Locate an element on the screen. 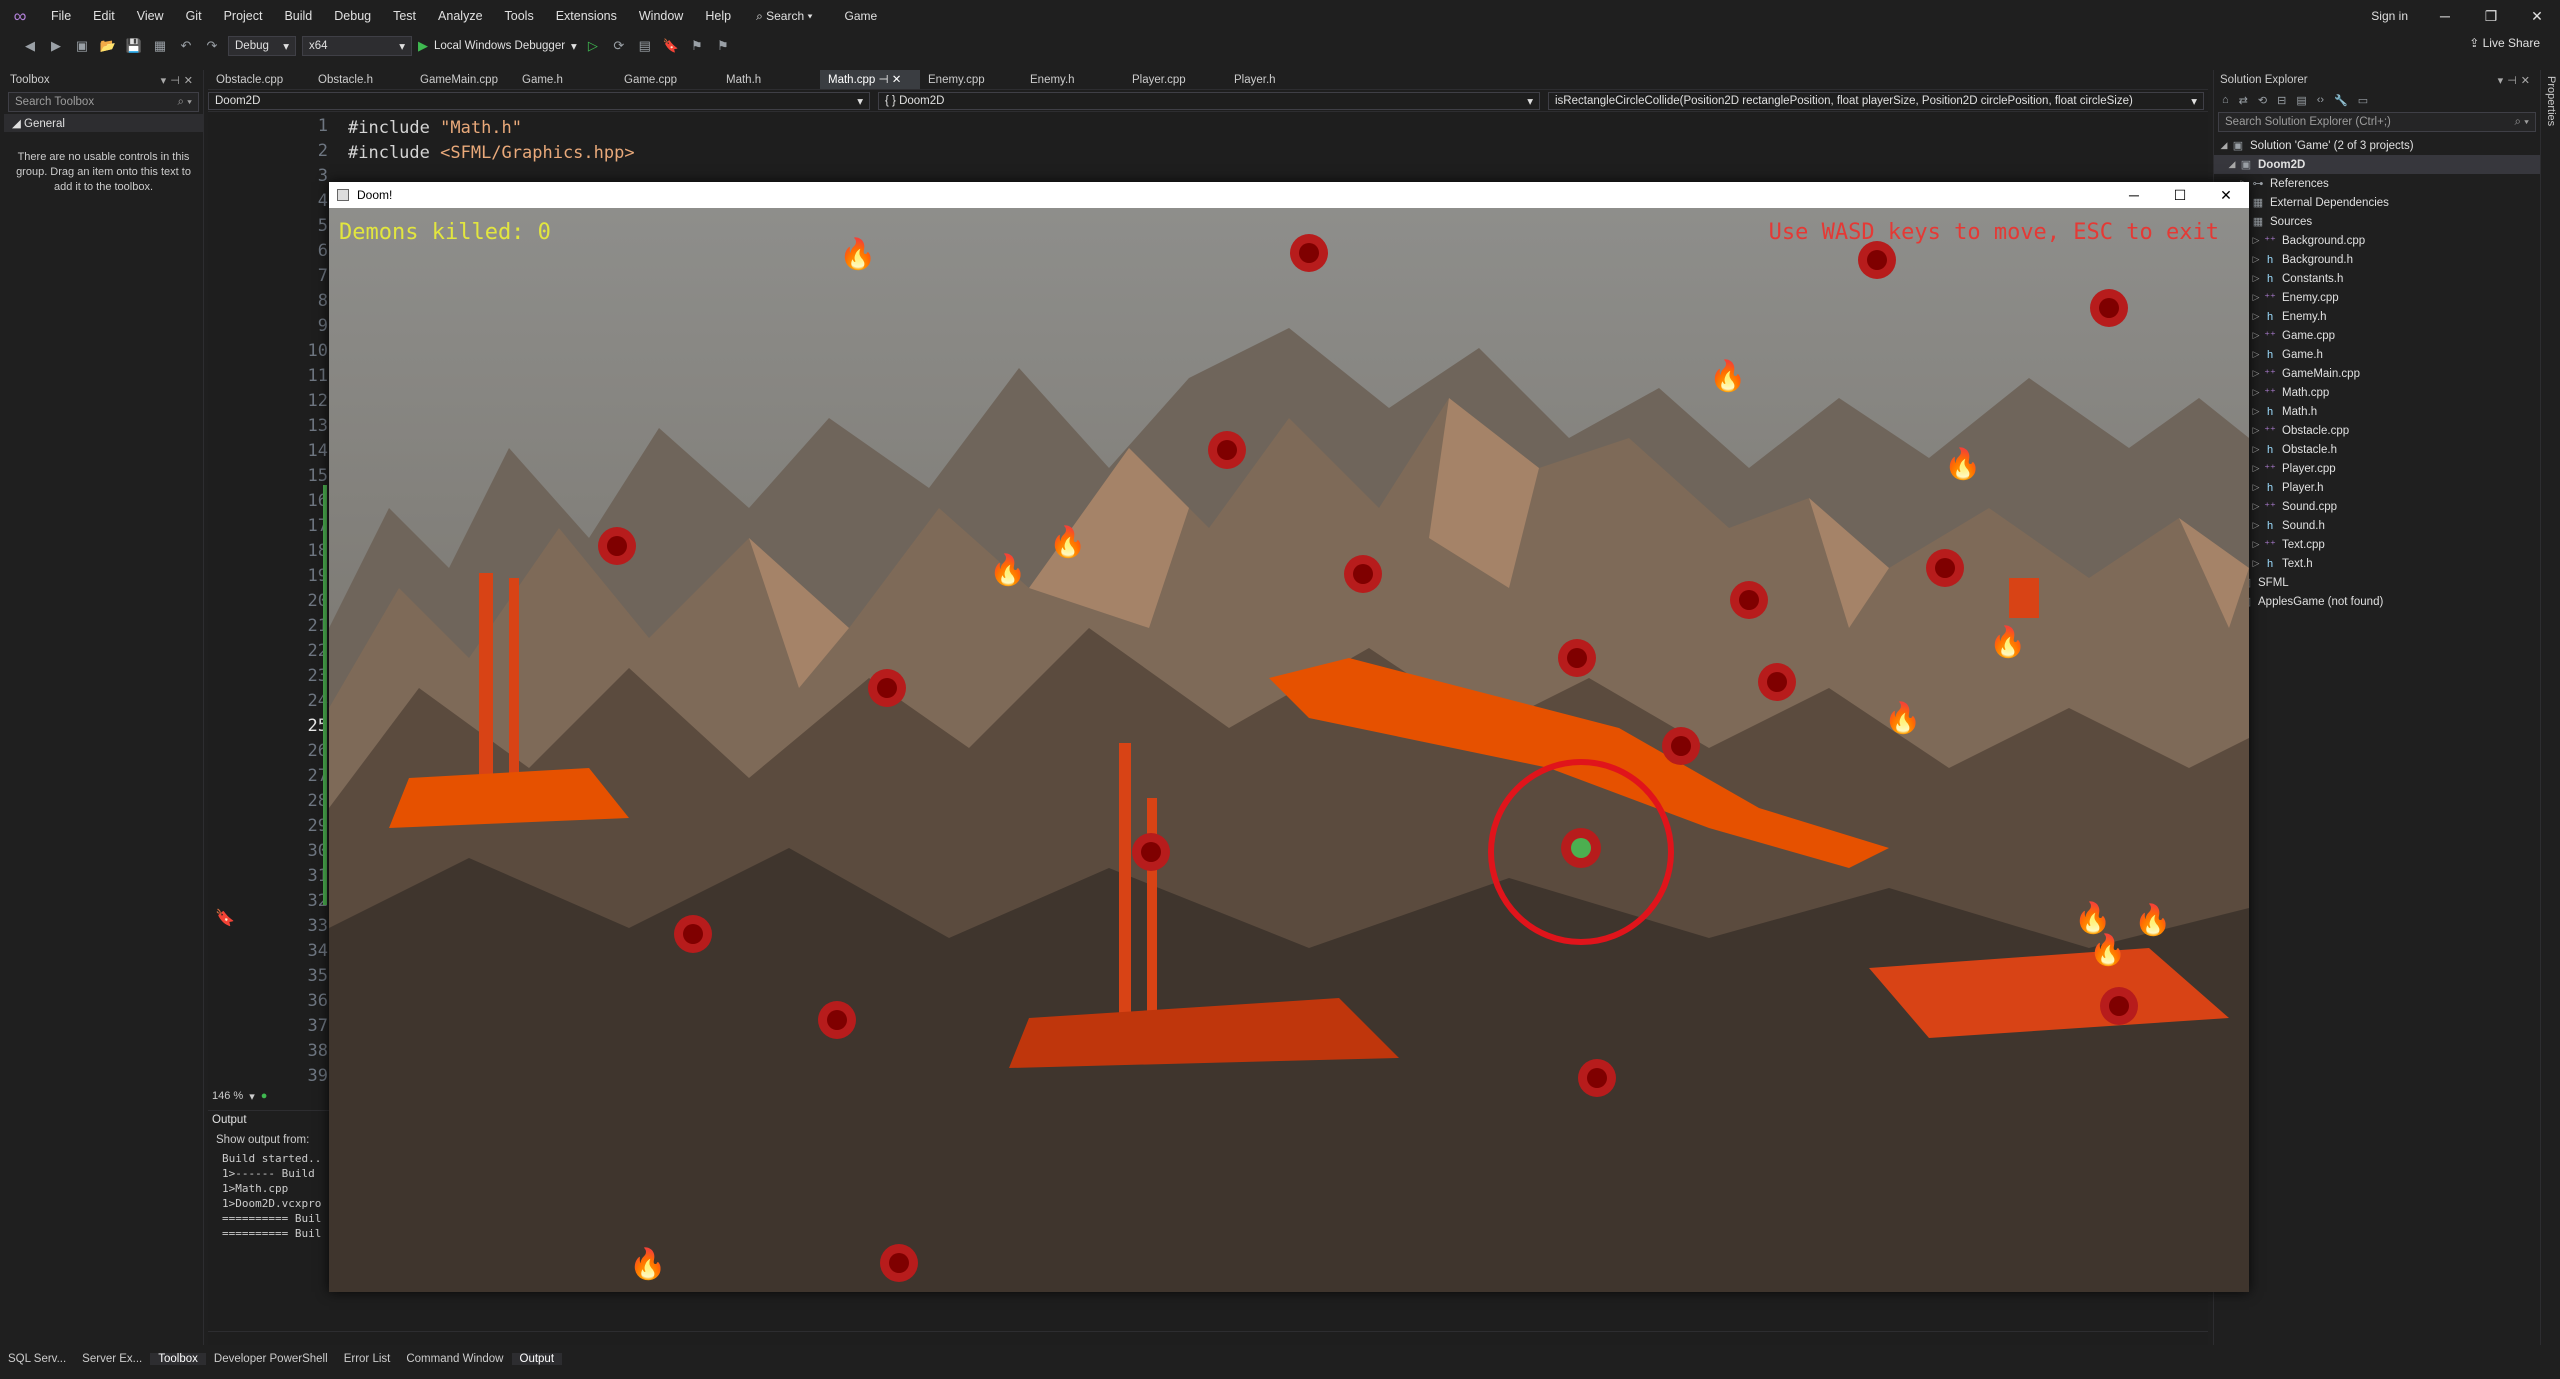  tab-game-cpp: Game.cpp is located at coordinates (667, 79).